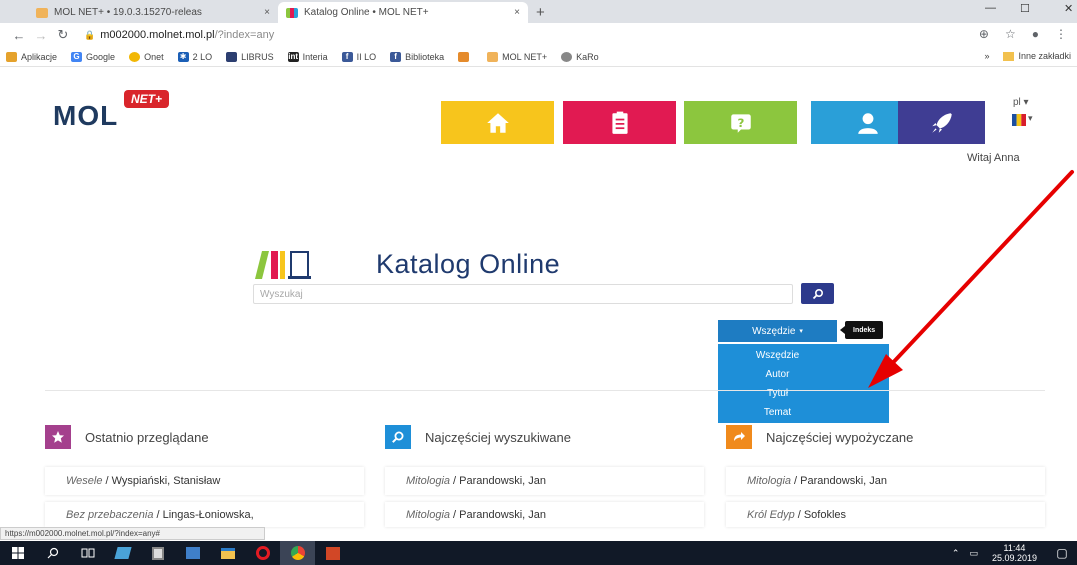 The width and height of the screenshot is (1077, 565). Describe the element at coordinates (307, 56) in the screenshot. I see `bookmark-item: int Interia` at that location.